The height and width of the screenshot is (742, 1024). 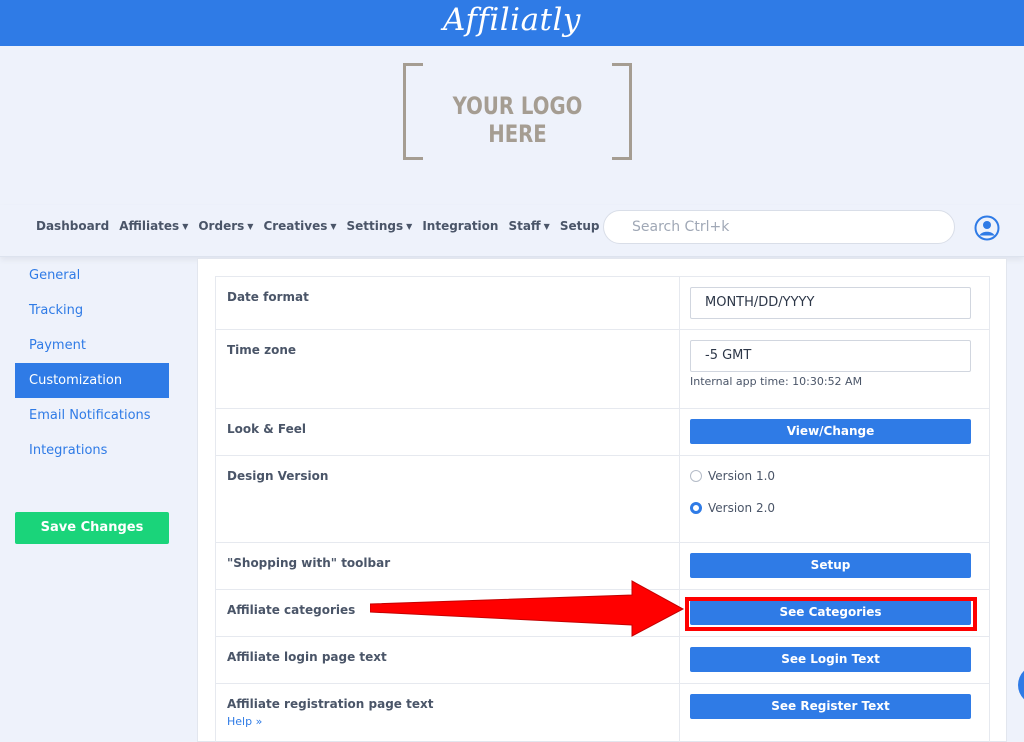 I want to click on radio-label: Version 2.0, so click(x=742, y=508).